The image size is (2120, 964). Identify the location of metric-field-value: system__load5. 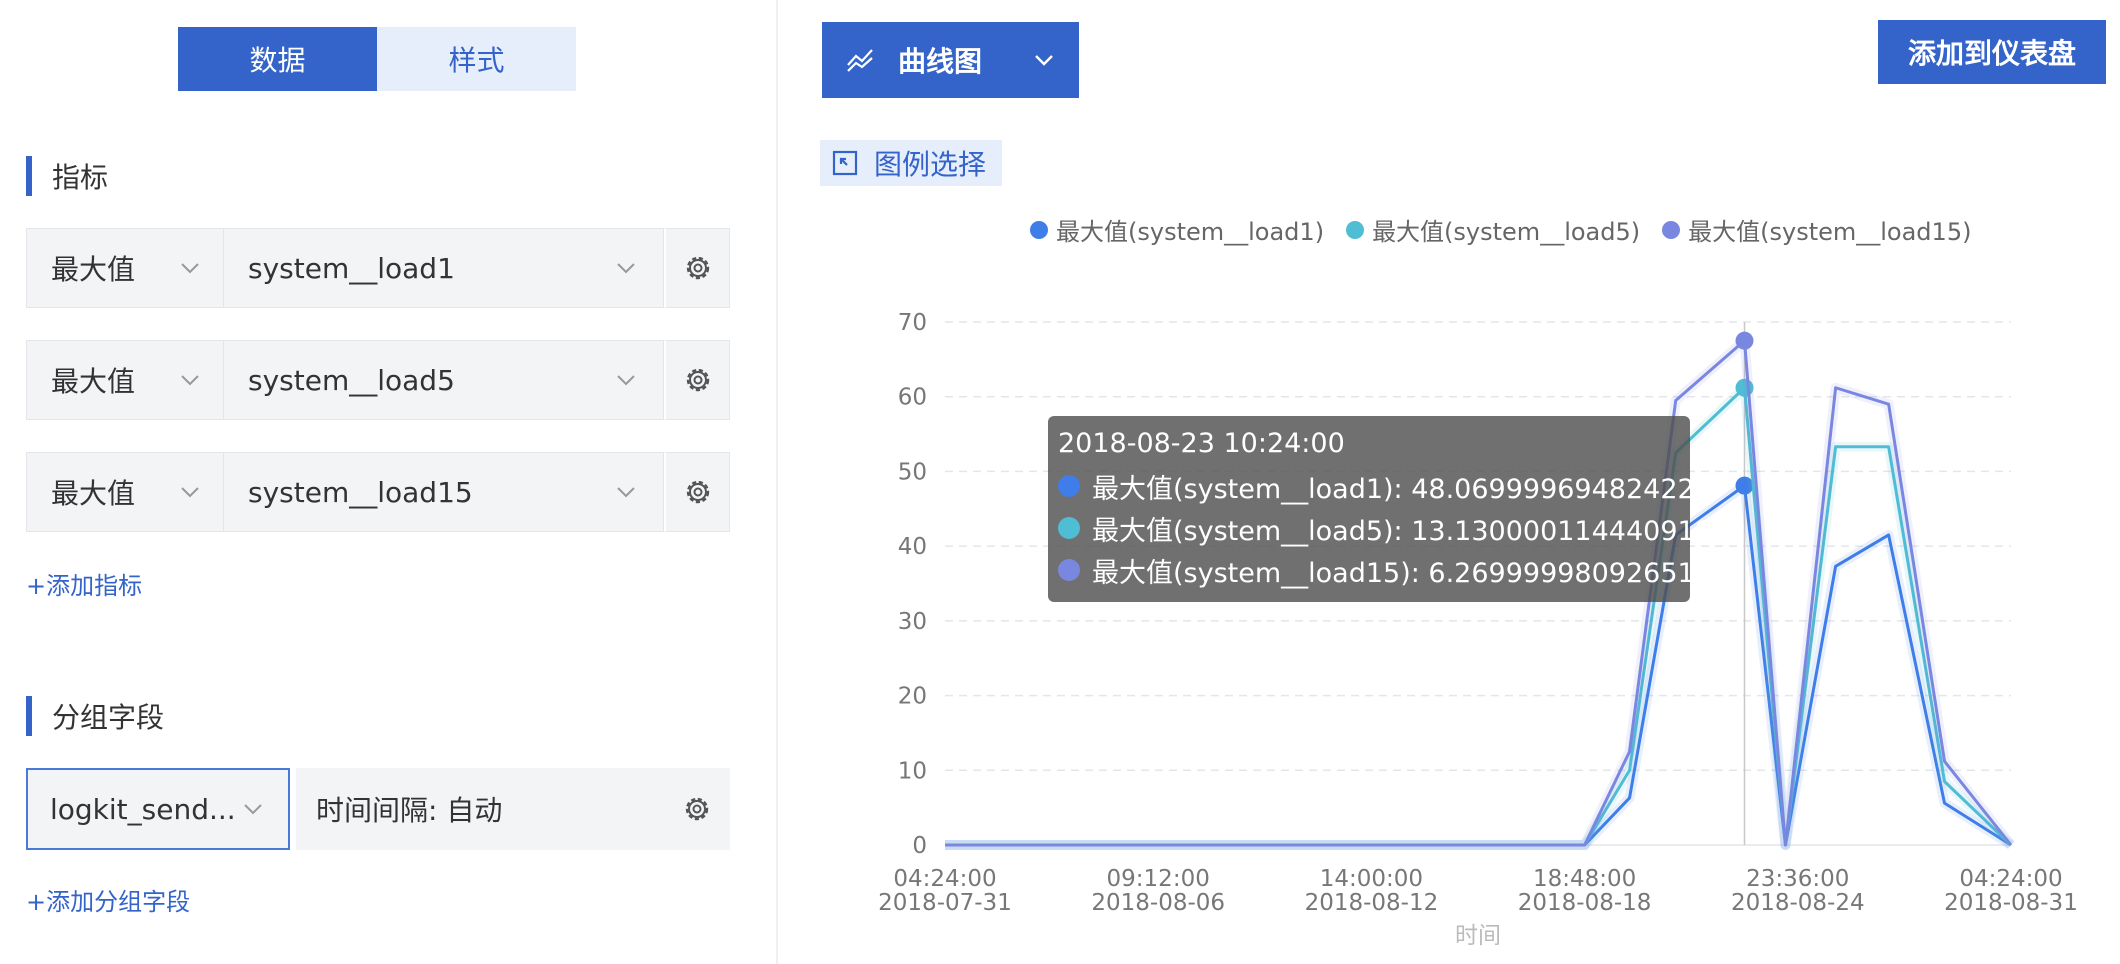
(351, 380).